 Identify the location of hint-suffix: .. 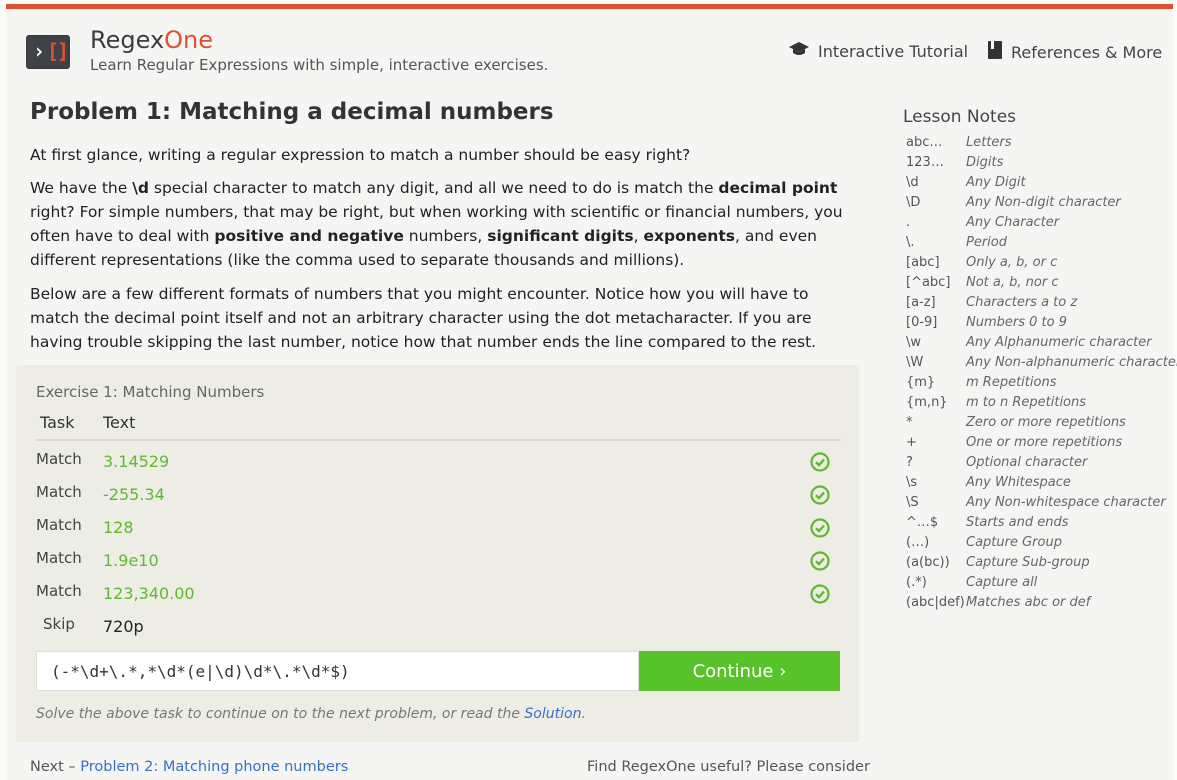
(583, 714).